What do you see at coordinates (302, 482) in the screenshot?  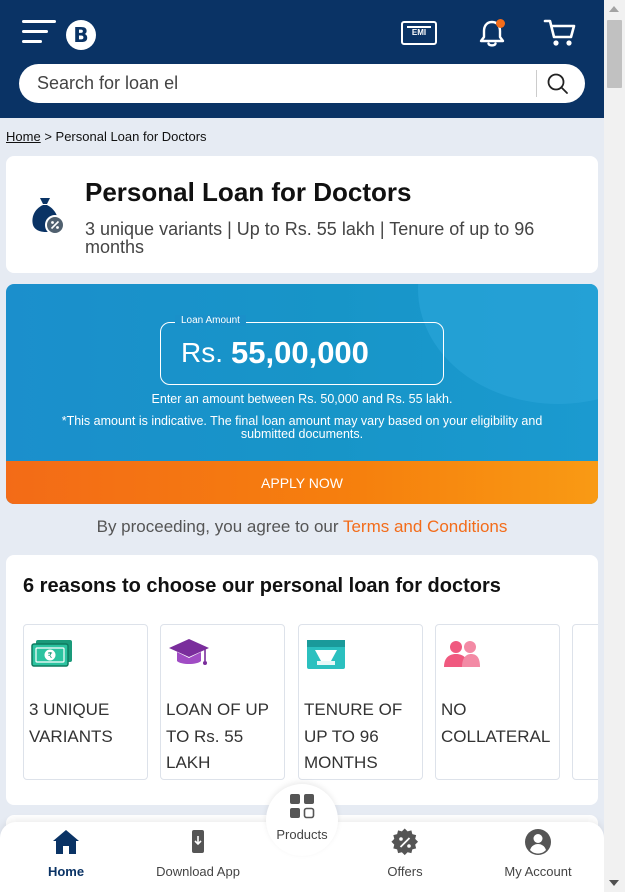 I see `apply-now-button: APPLY NOW` at bounding box center [302, 482].